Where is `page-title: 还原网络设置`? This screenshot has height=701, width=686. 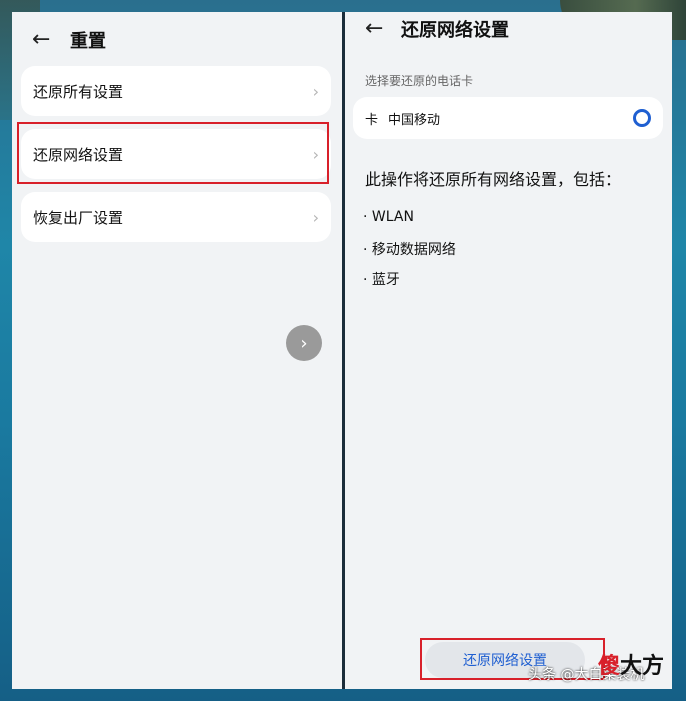
page-title: 还原网络设置 is located at coordinates (455, 30).